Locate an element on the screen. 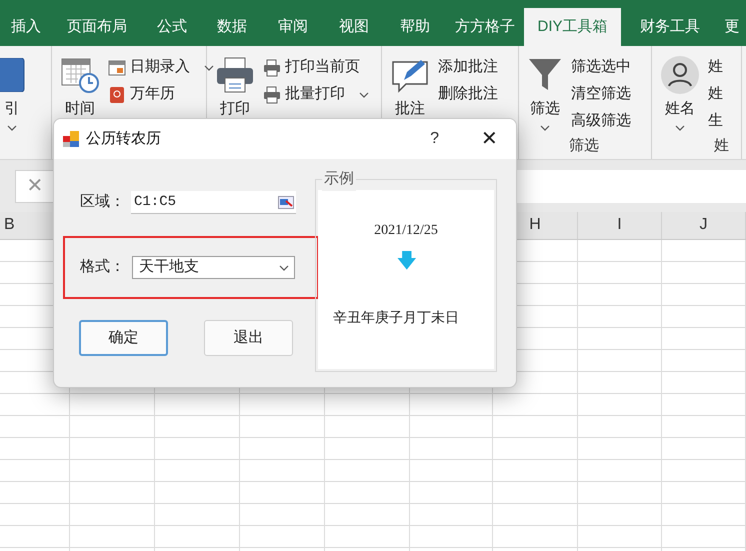  column-header: B is located at coordinates (9, 225).